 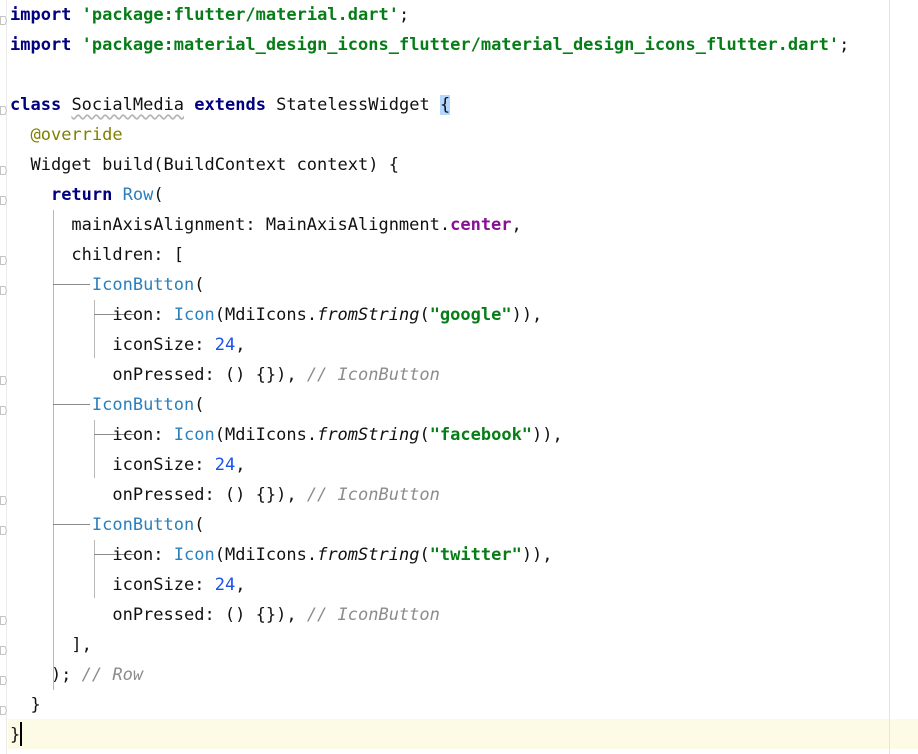 What do you see at coordinates (481, 225) in the screenshot?
I see `code-token: center` at bounding box center [481, 225].